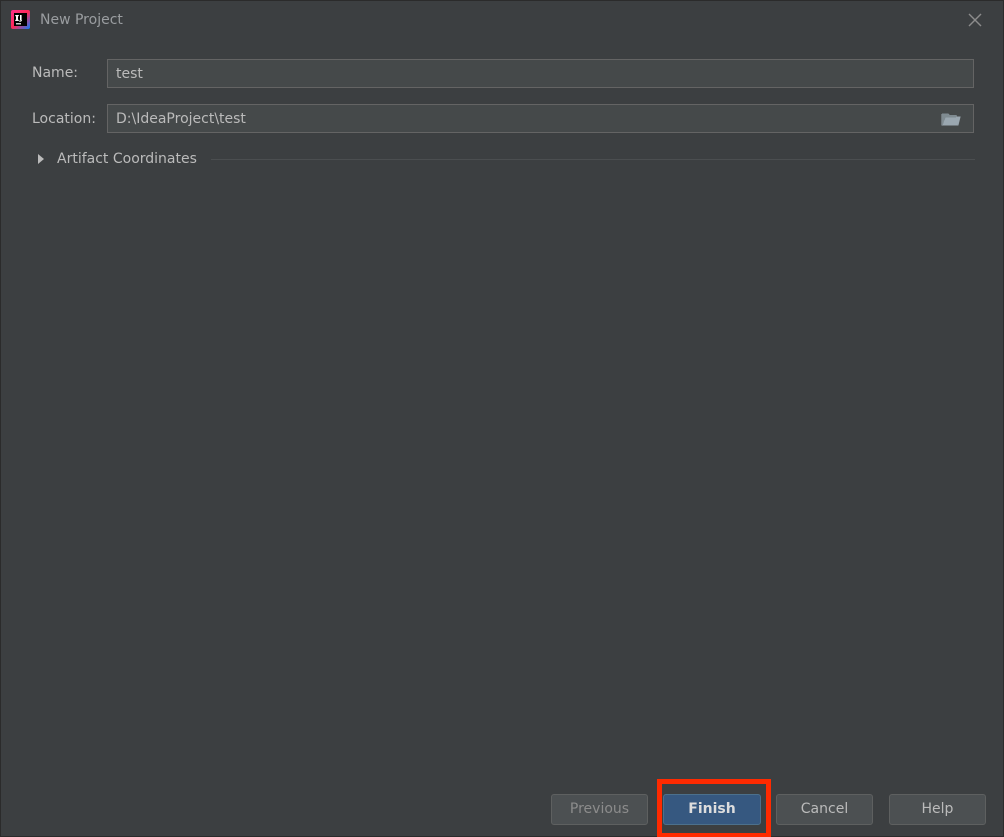 This screenshot has height=837, width=1004. What do you see at coordinates (81, 20) in the screenshot?
I see `window-title: New Project` at bounding box center [81, 20].